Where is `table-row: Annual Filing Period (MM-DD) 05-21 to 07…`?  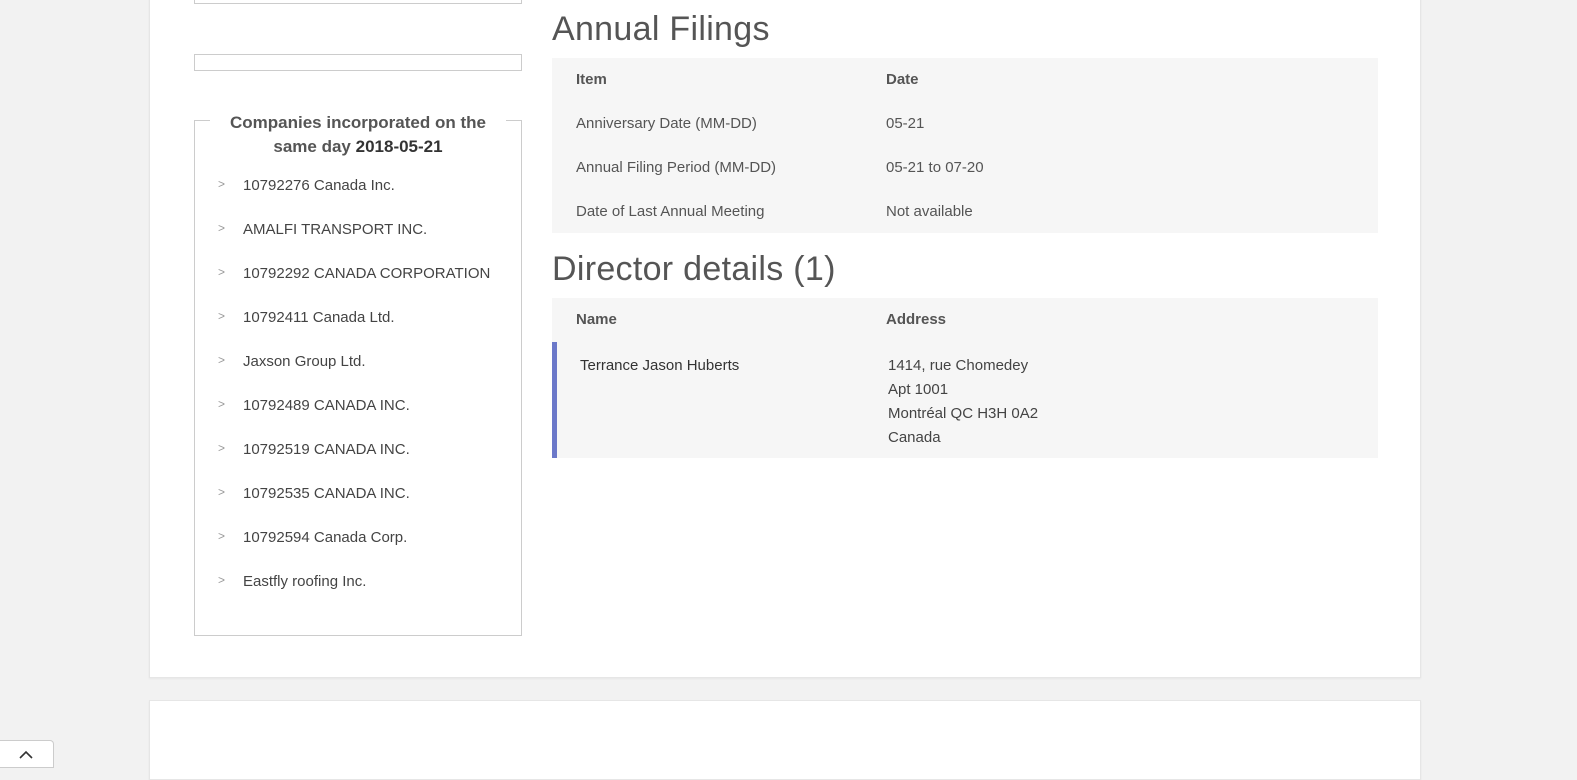
table-row: Annual Filing Period (MM-DD) 05-21 to 07… is located at coordinates (965, 168).